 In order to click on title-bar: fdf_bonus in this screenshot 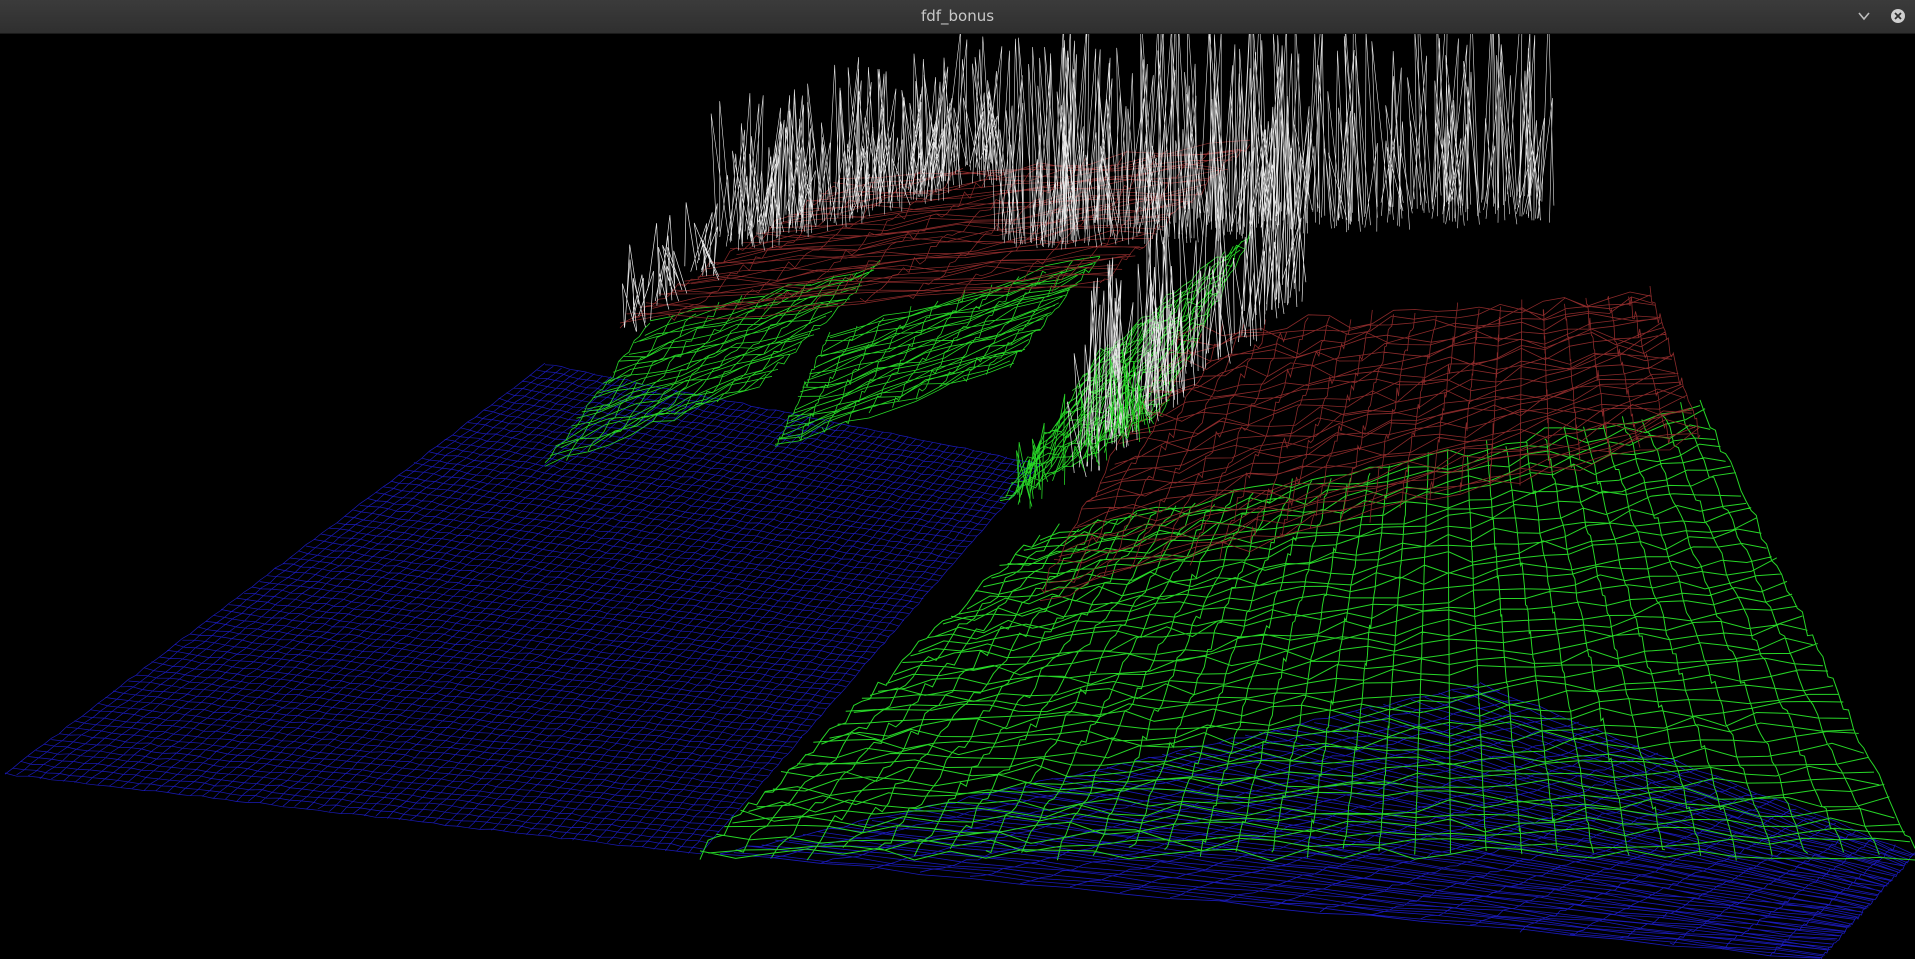, I will do `click(957, 17)`.